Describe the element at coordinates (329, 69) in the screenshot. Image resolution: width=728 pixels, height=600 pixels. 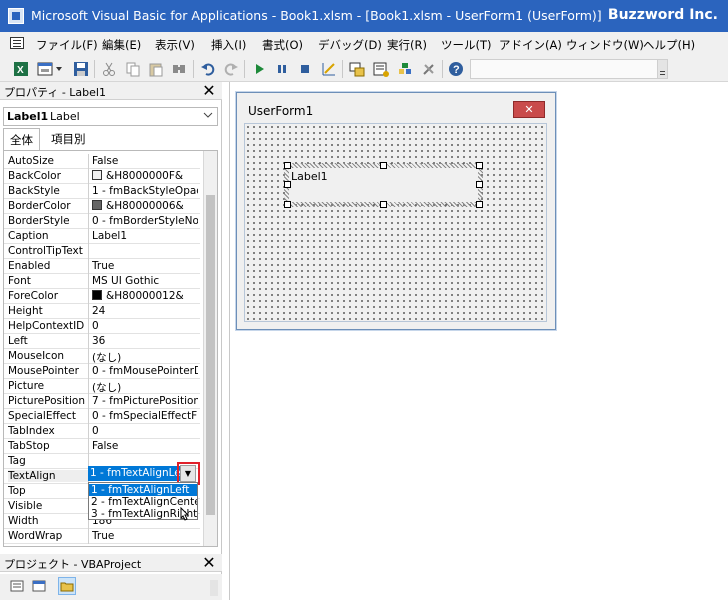
I see `design-mode-icon` at that location.